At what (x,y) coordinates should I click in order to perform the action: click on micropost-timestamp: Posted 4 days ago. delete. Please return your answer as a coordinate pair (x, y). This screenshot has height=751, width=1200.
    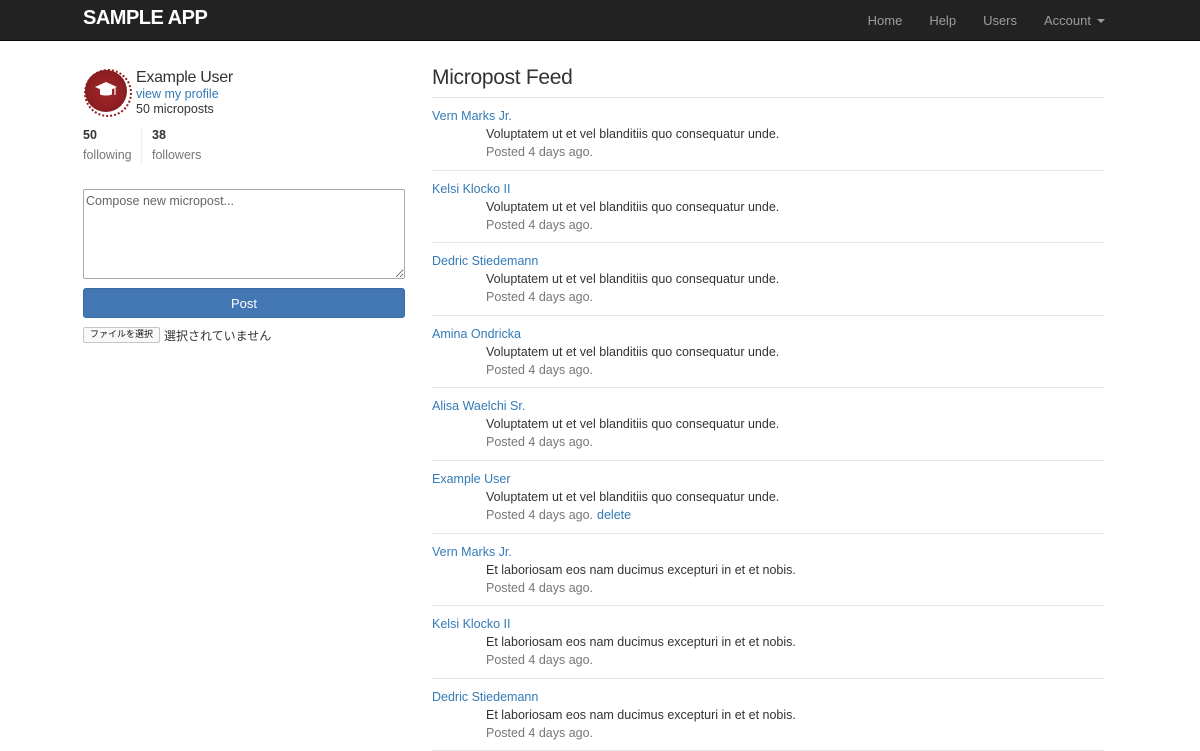
    Looking at the image, I should click on (558, 515).